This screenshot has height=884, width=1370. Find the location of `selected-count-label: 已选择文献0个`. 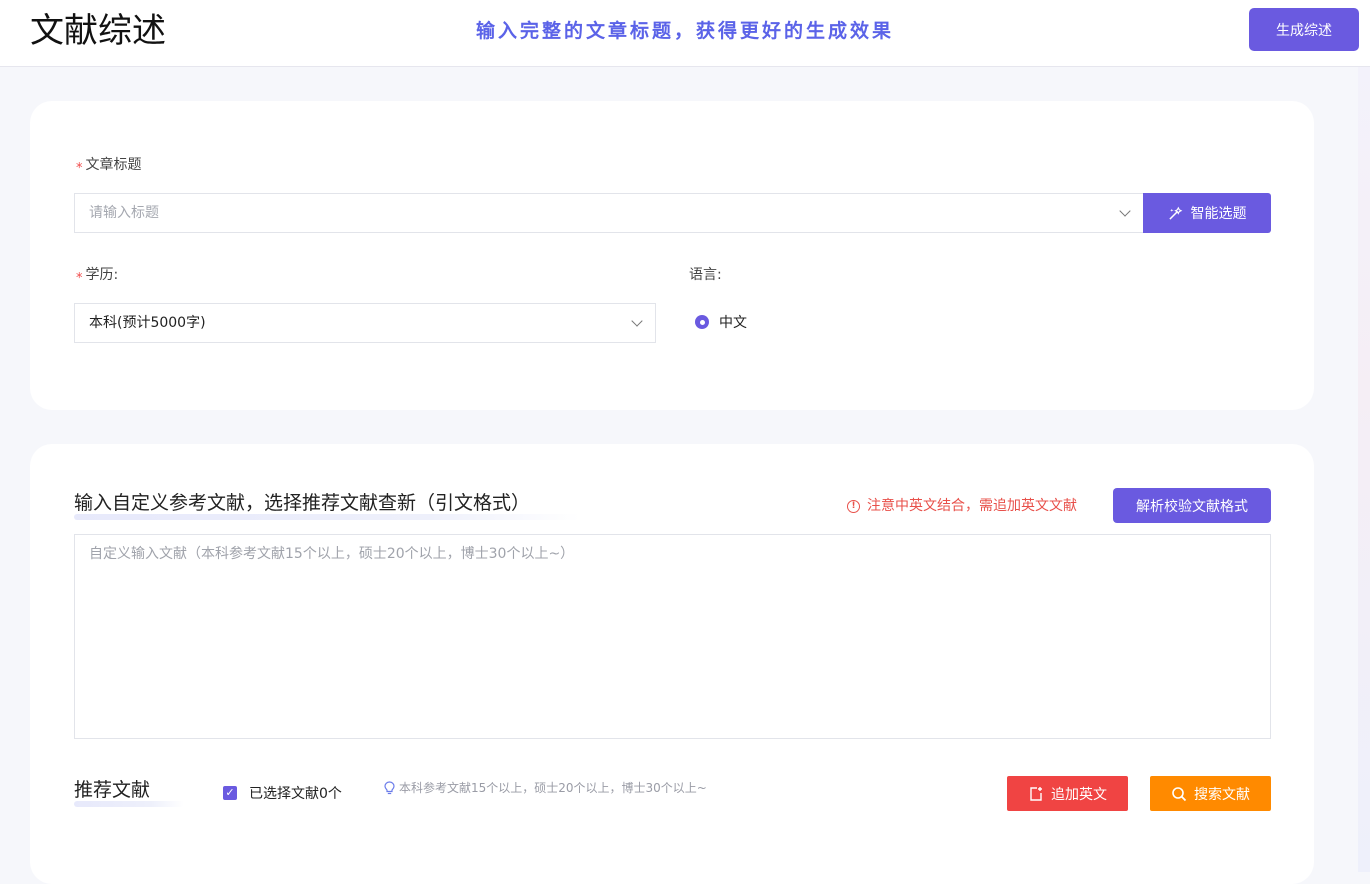

selected-count-label: 已选择文献0个 is located at coordinates (295, 794).